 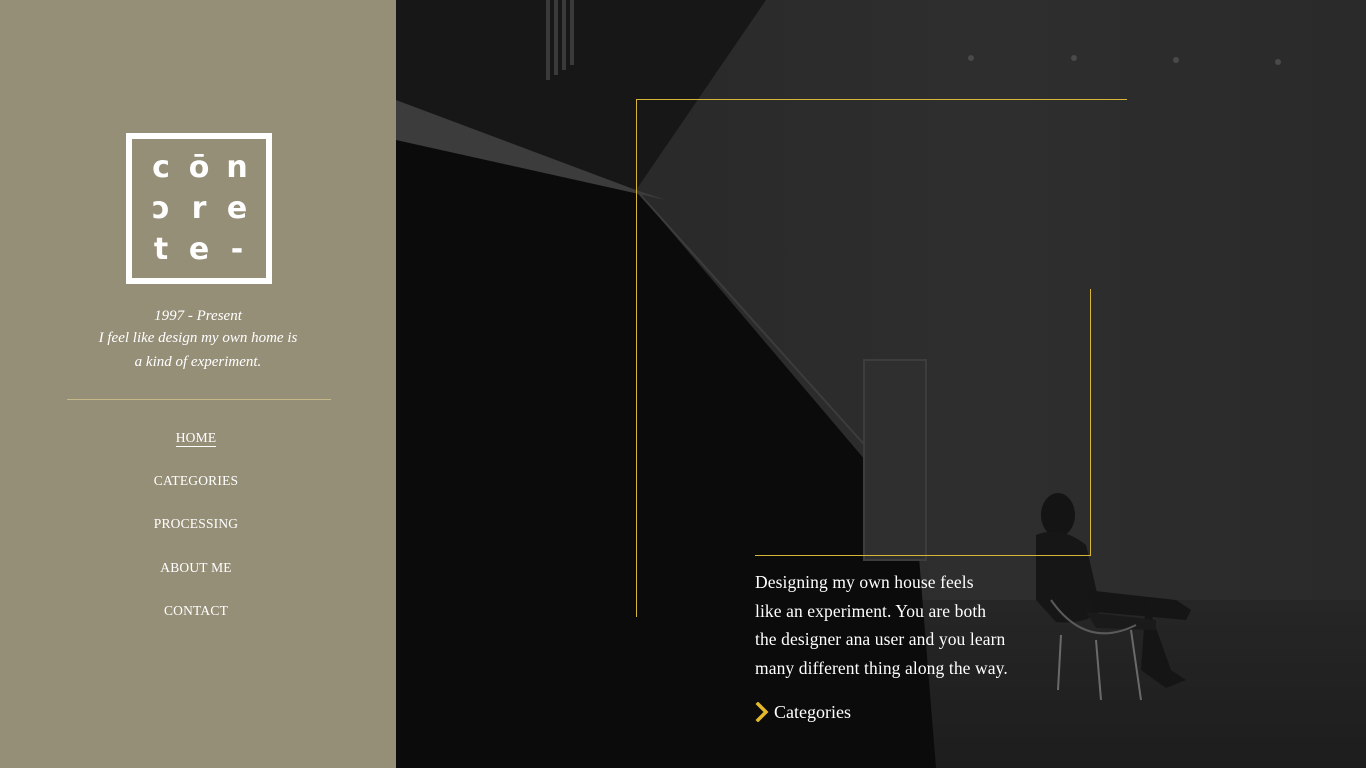 What do you see at coordinates (198, 338) in the screenshot?
I see `tagline-line-1: I feel like design my own home is` at bounding box center [198, 338].